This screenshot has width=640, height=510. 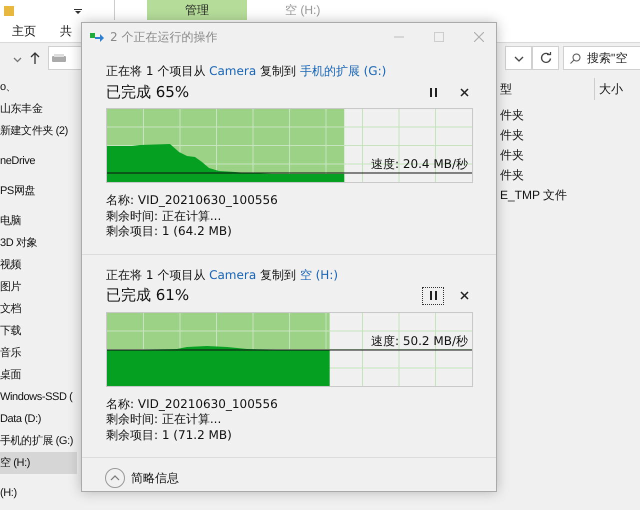 I want to click on details-toggle: 简略信息, so click(x=155, y=478).